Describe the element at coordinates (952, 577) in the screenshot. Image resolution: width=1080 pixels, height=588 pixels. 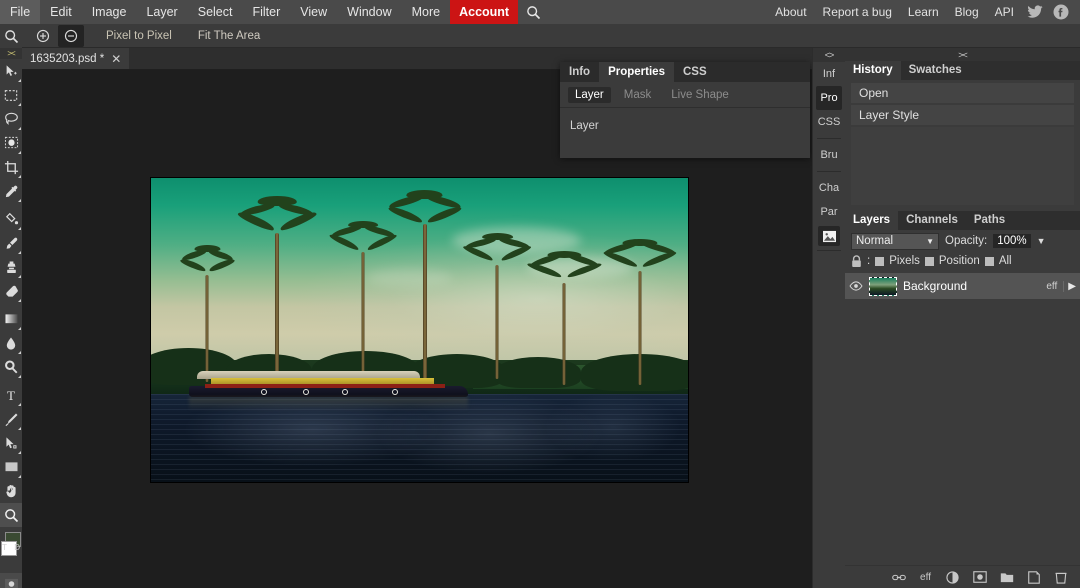
I see `adjustment-layer-icon` at that location.